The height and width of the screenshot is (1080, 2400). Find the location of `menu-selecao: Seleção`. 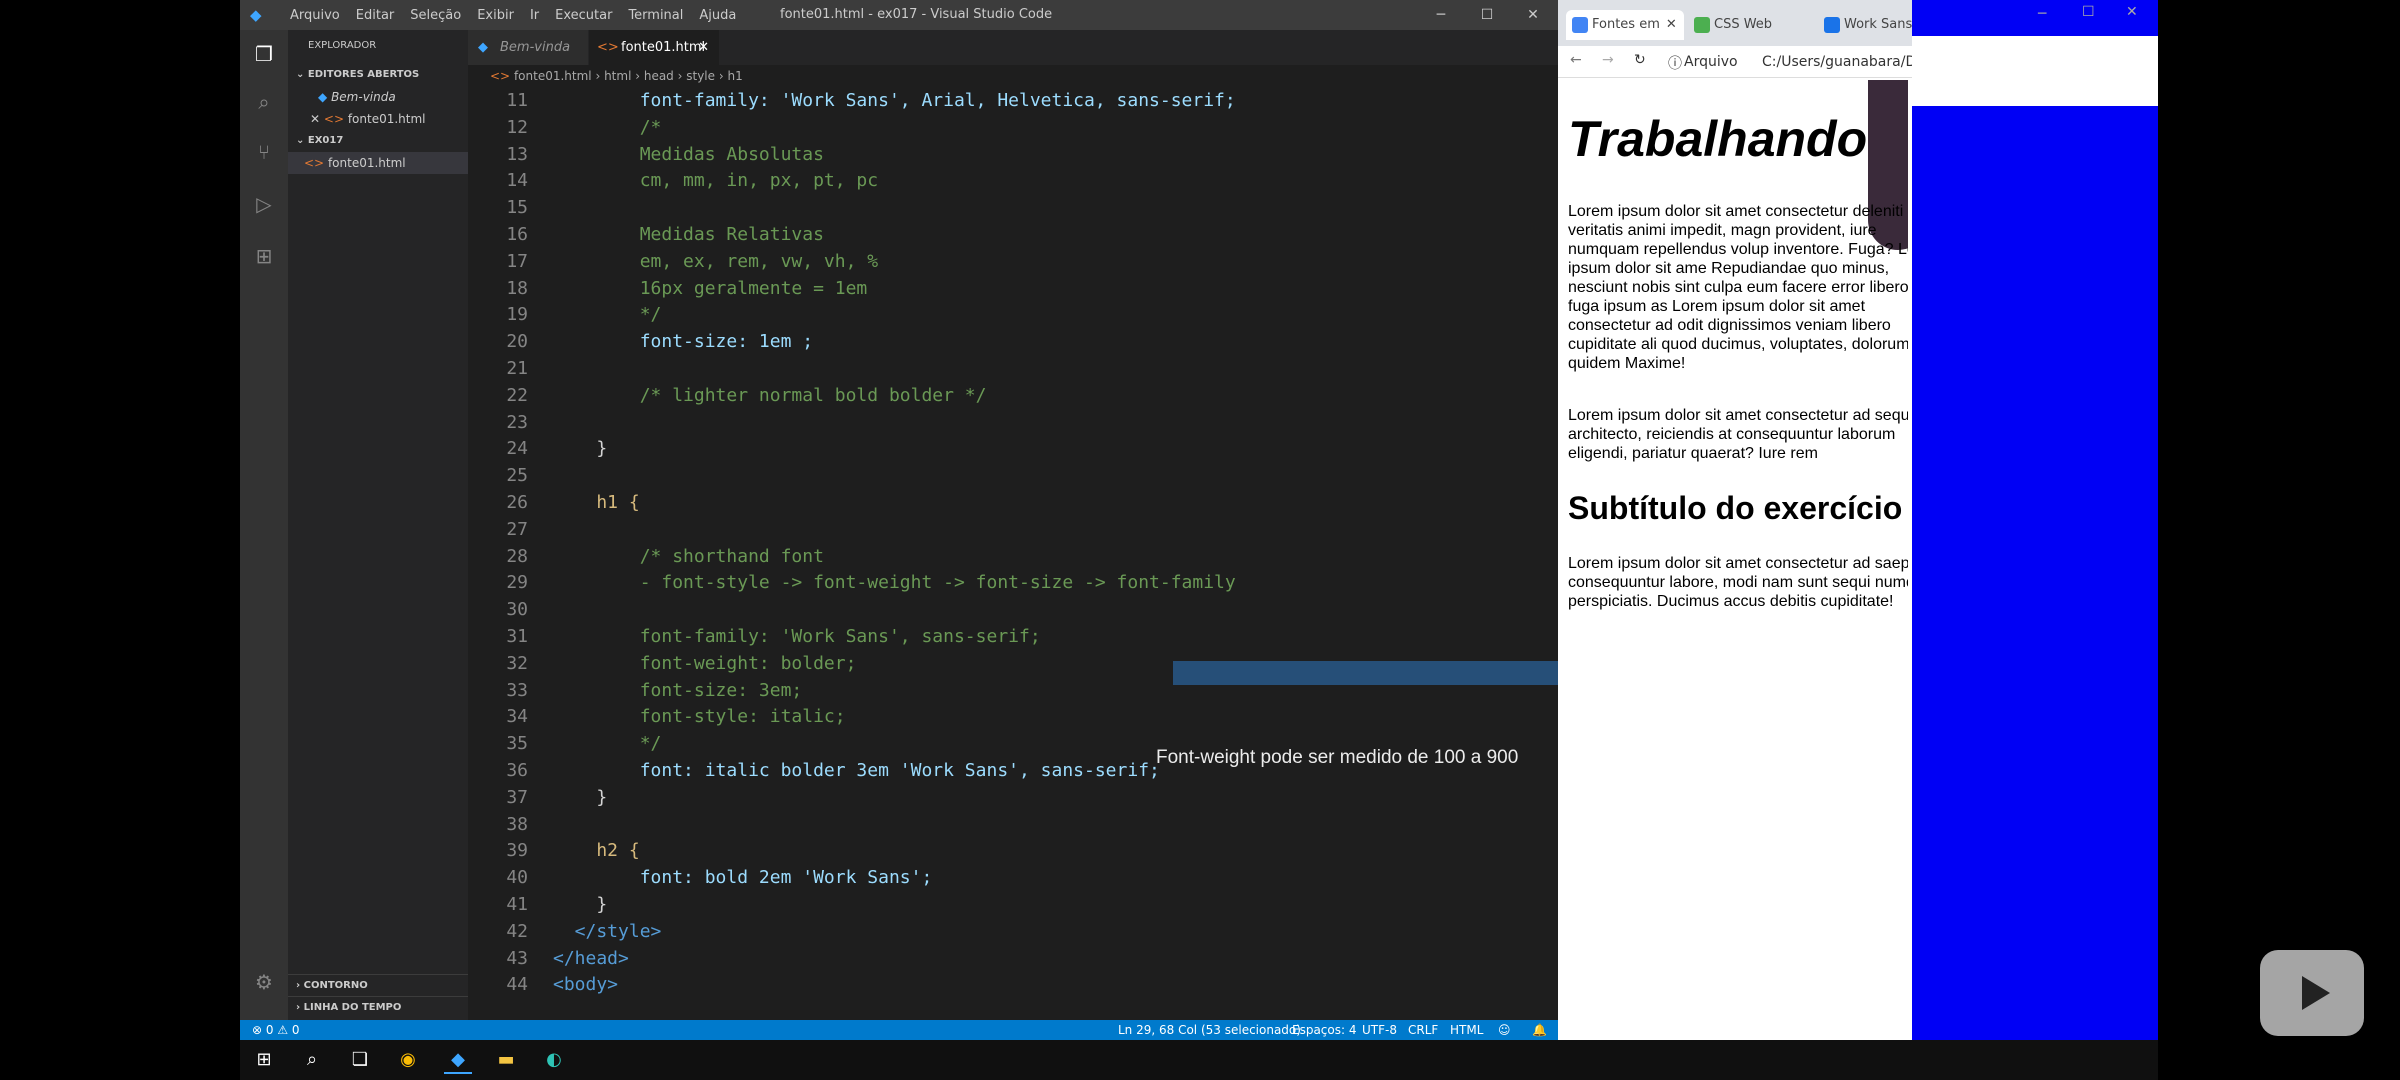

menu-selecao: Seleção is located at coordinates (435, 15).